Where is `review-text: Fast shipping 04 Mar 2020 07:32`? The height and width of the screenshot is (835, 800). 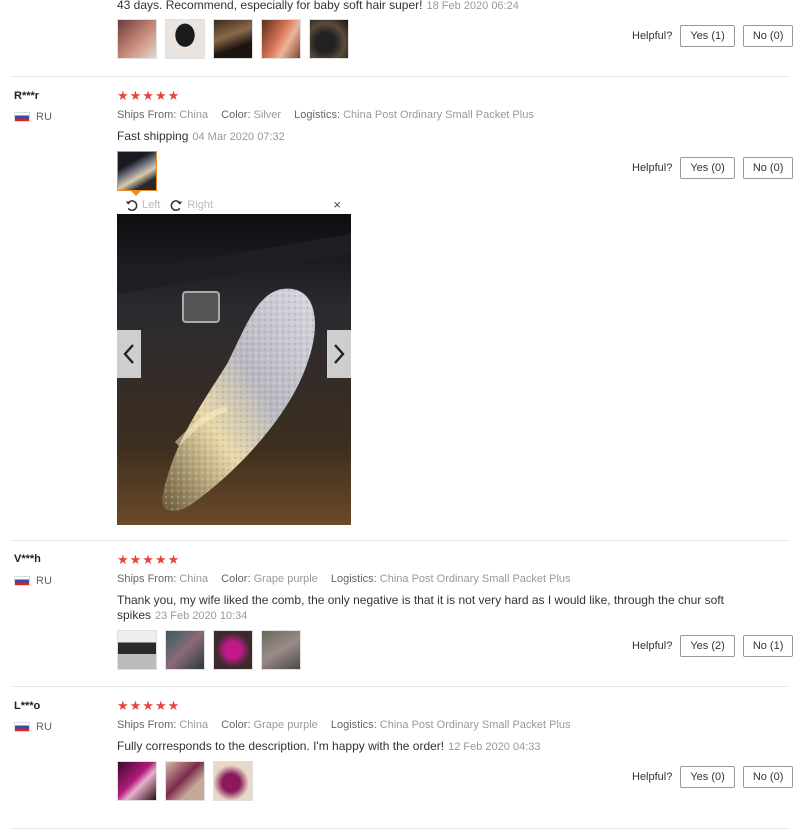 review-text: Fast shipping 04 Mar 2020 07:32 is located at coordinates (201, 136).